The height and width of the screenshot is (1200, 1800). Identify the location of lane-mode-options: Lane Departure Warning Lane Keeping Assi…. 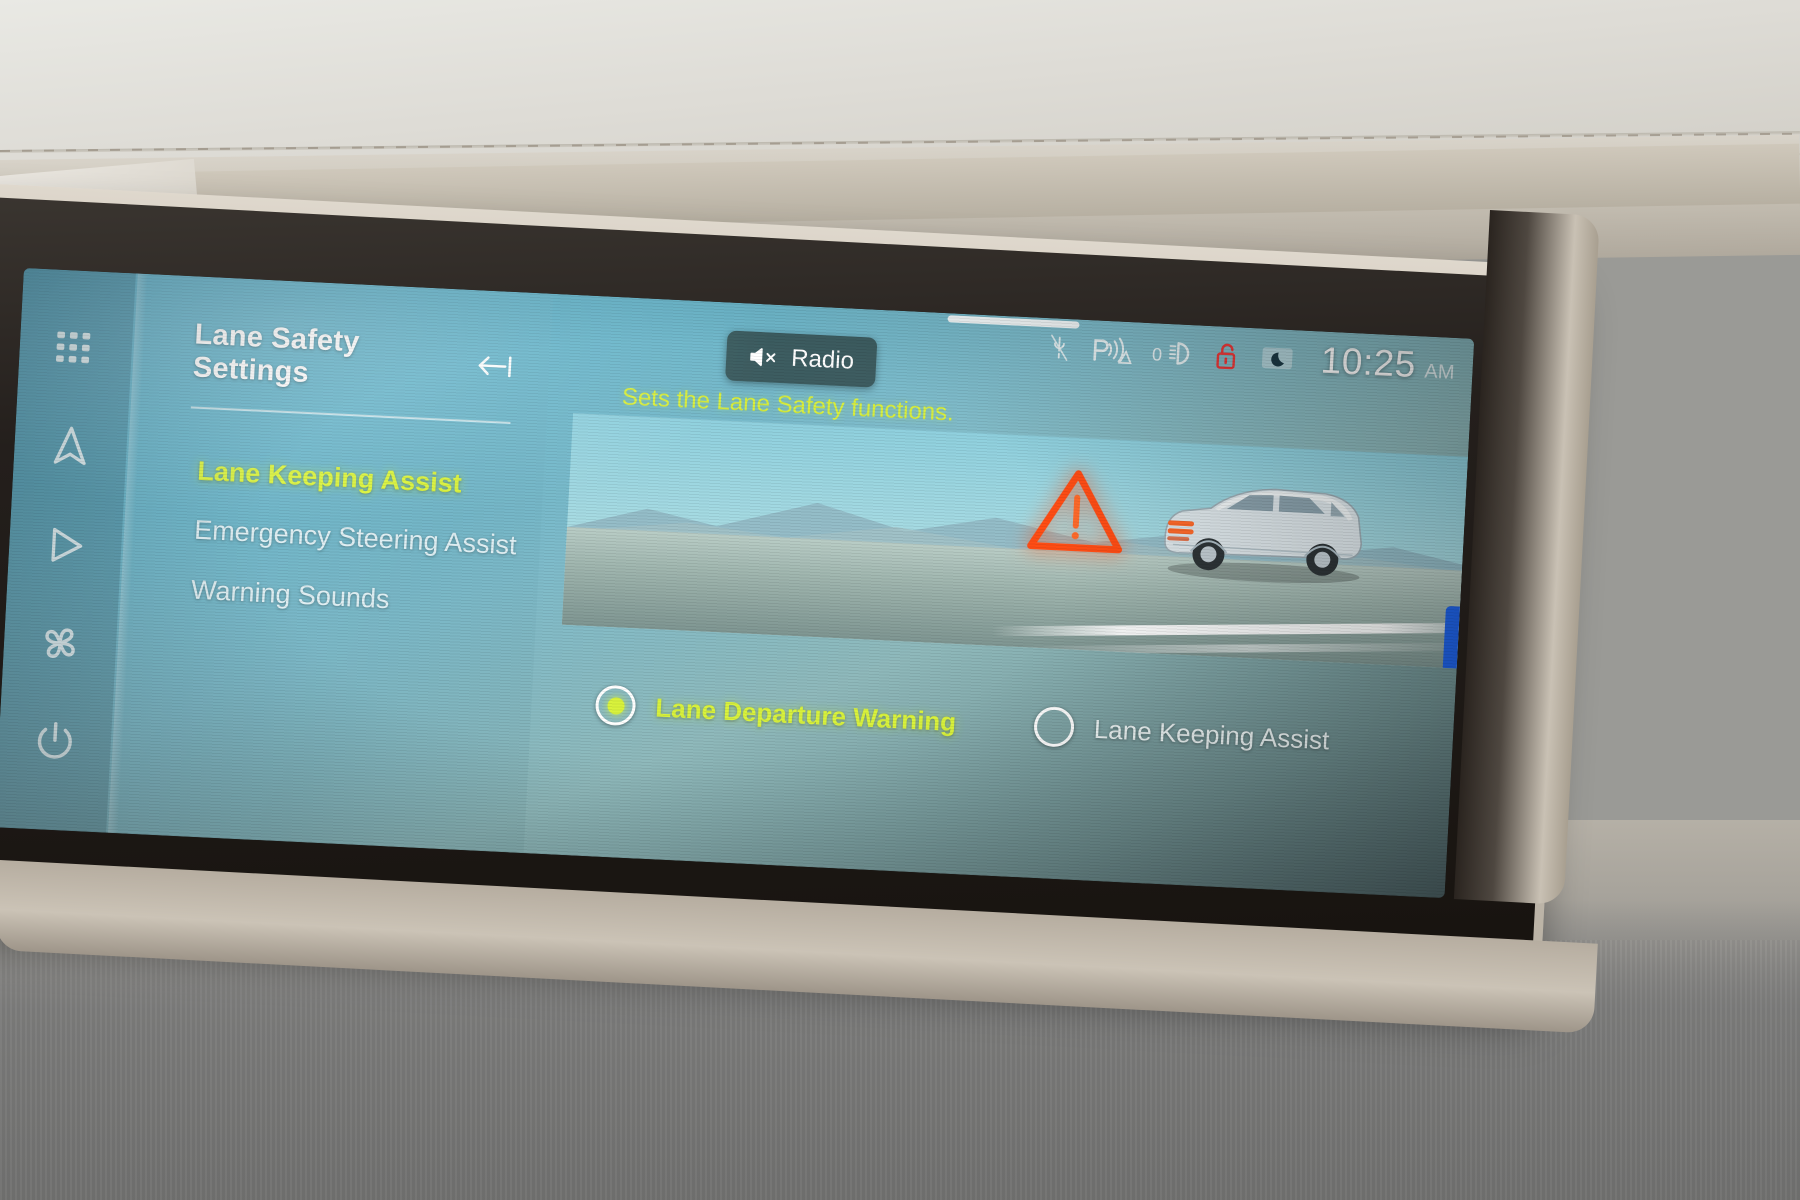
(962, 722).